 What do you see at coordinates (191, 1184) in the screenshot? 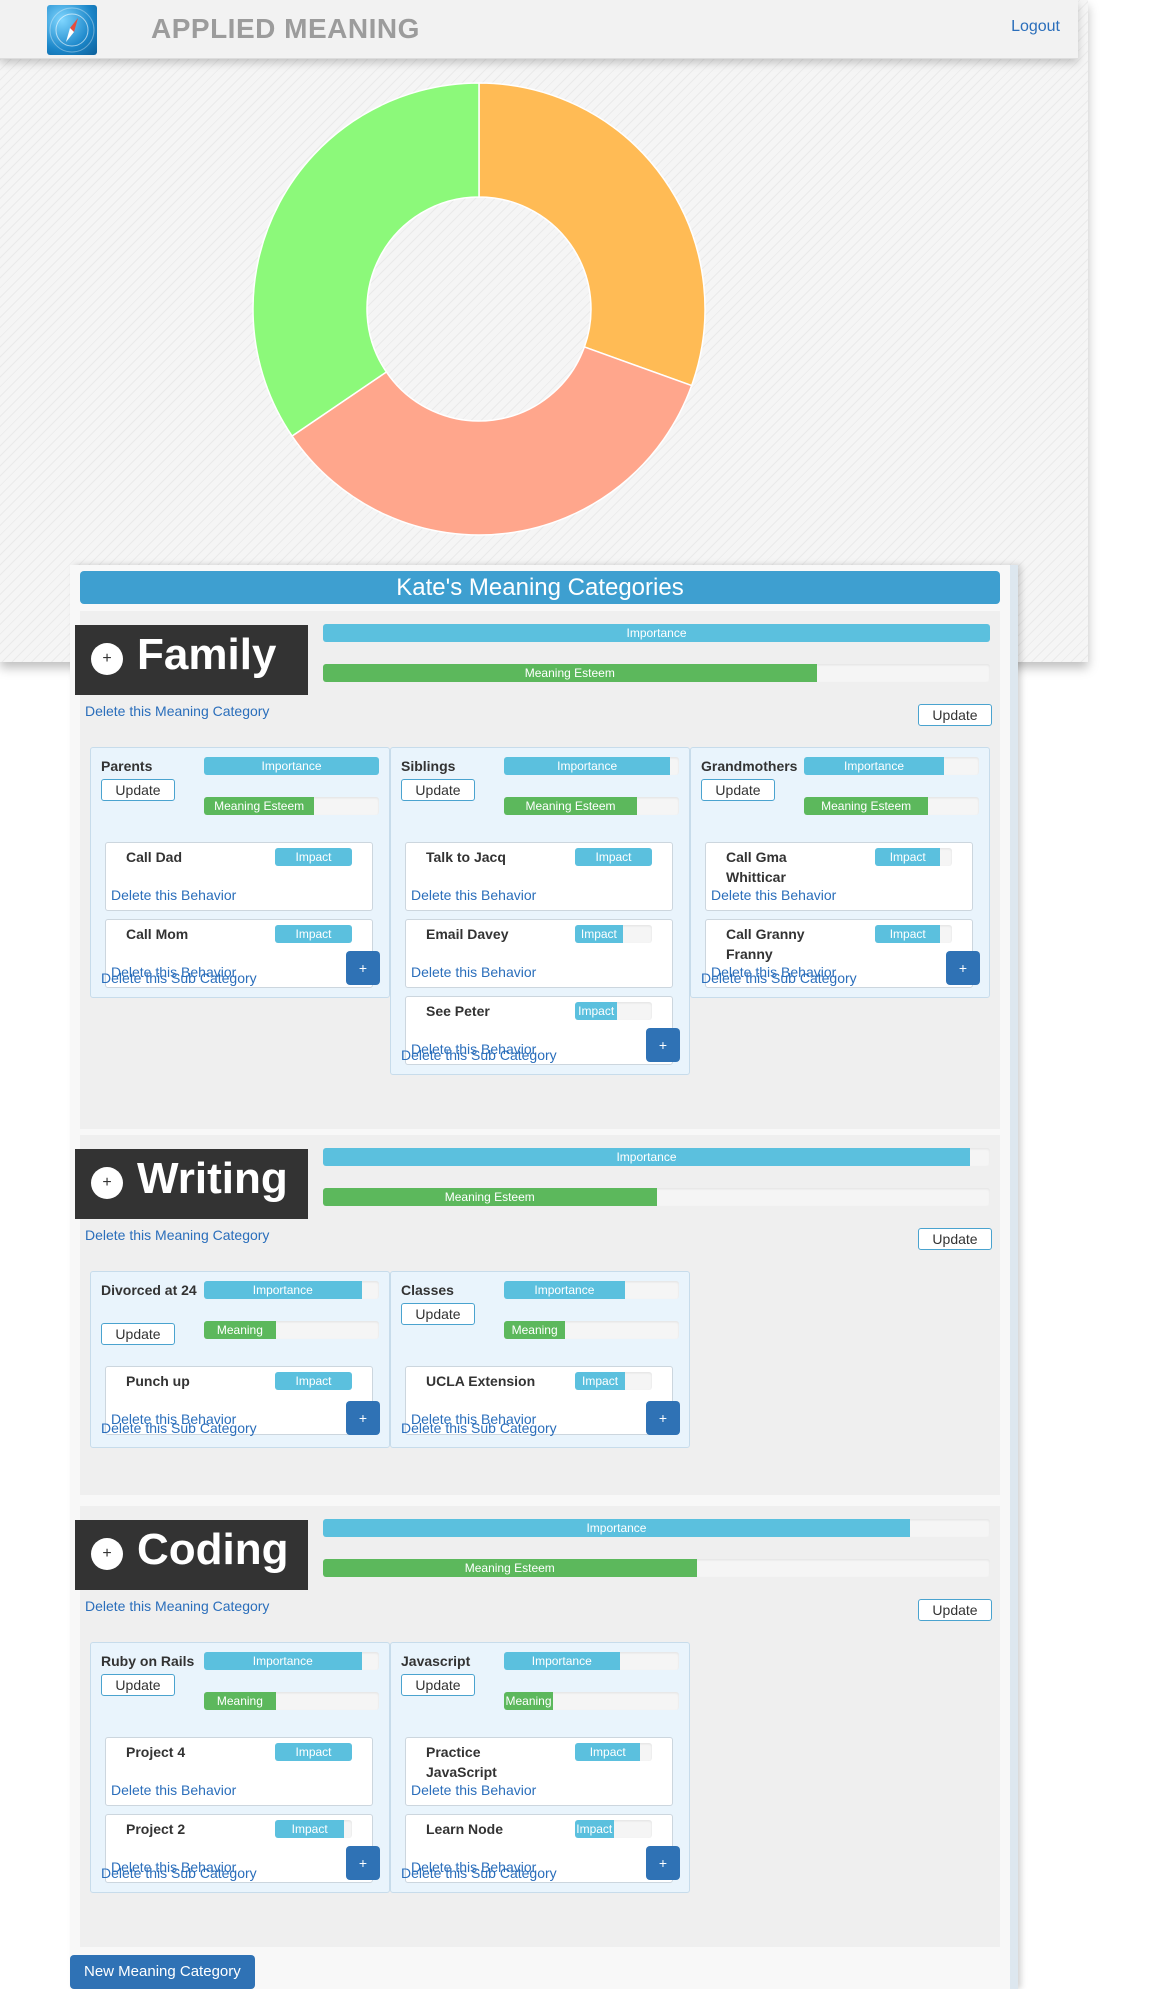
I see `category-header-writing: + Writing` at bounding box center [191, 1184].